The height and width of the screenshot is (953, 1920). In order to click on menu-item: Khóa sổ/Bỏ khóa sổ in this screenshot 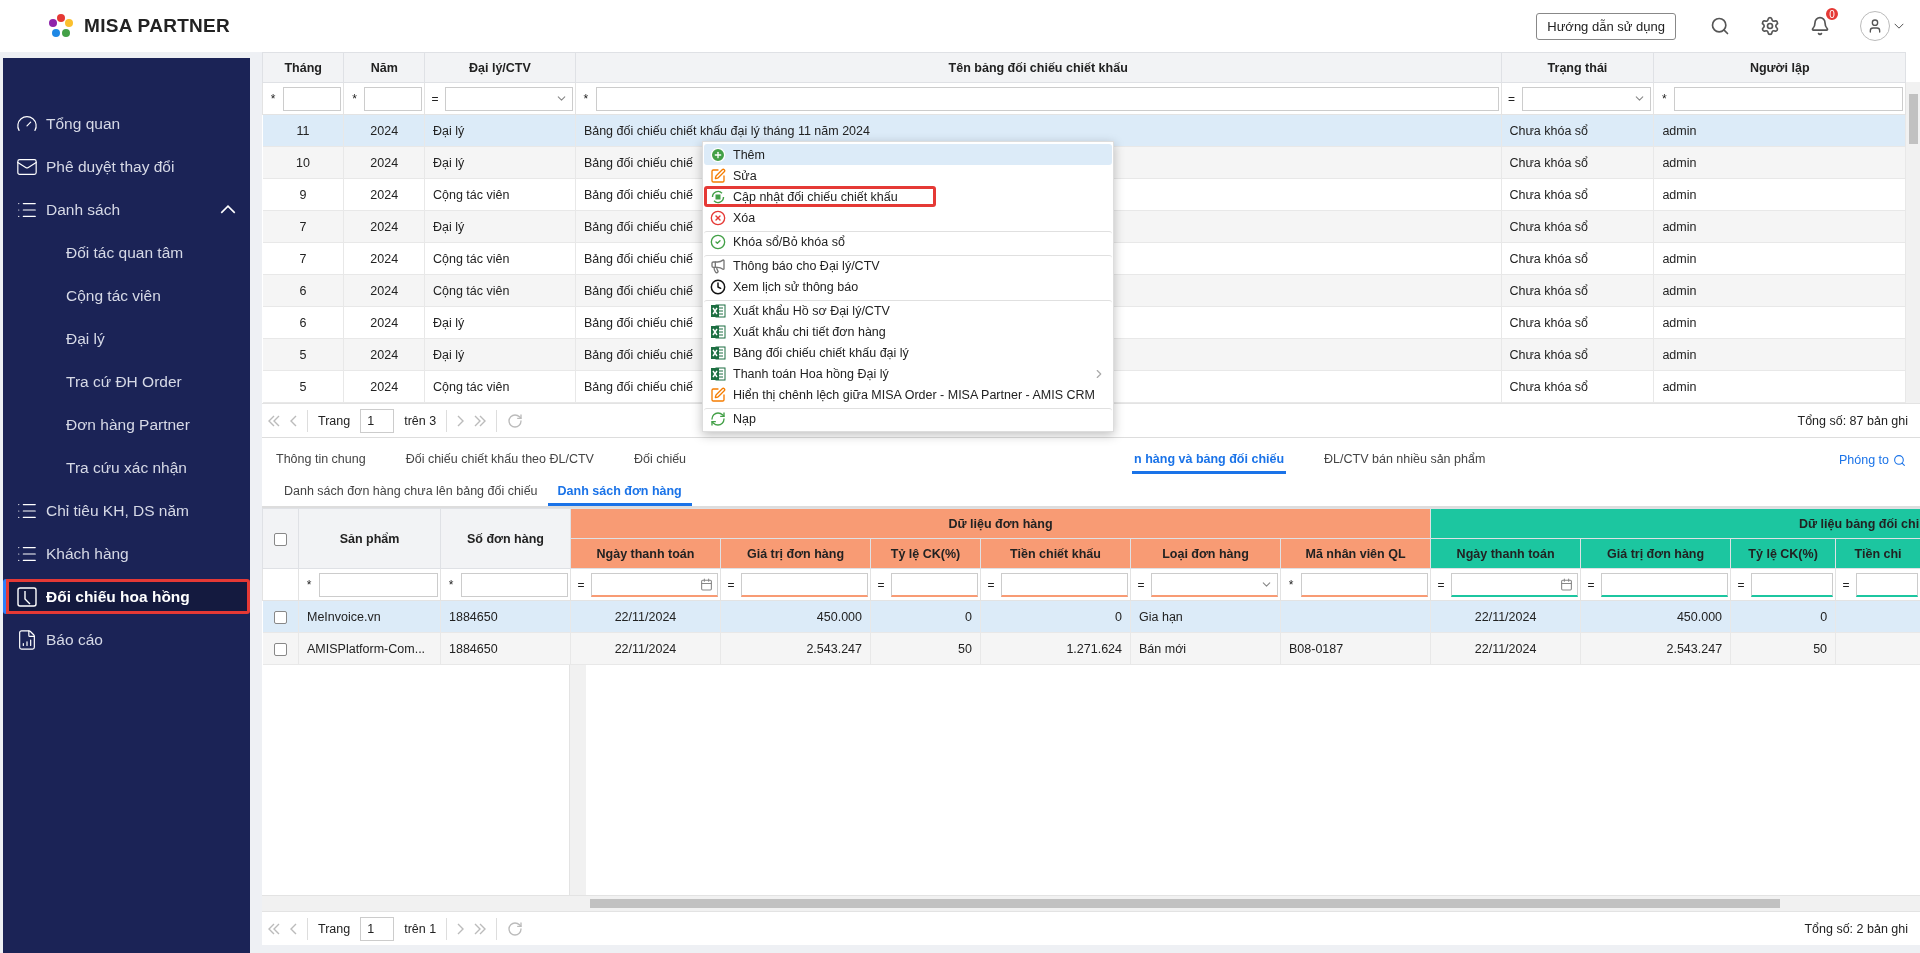, I will do `click(908, 241)`.